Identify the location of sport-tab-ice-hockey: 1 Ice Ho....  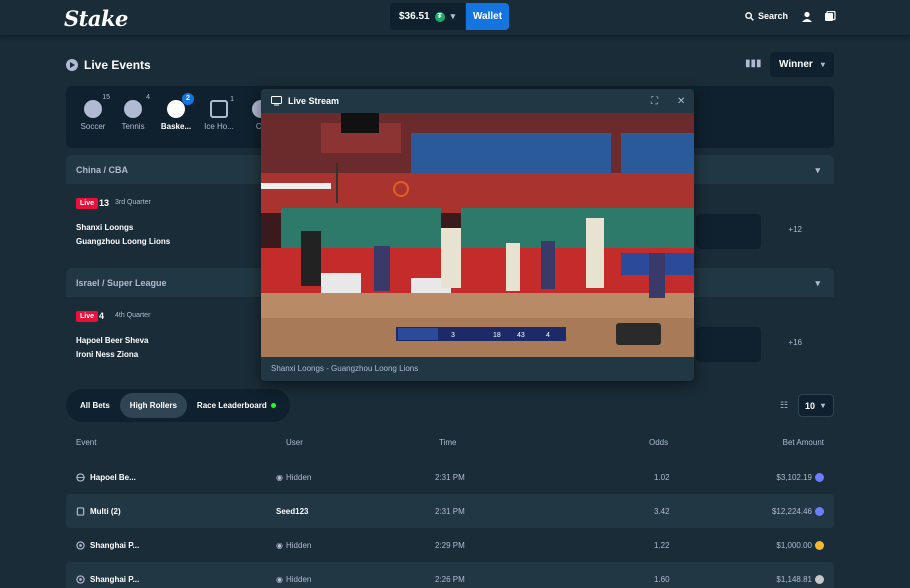
(219, 113).